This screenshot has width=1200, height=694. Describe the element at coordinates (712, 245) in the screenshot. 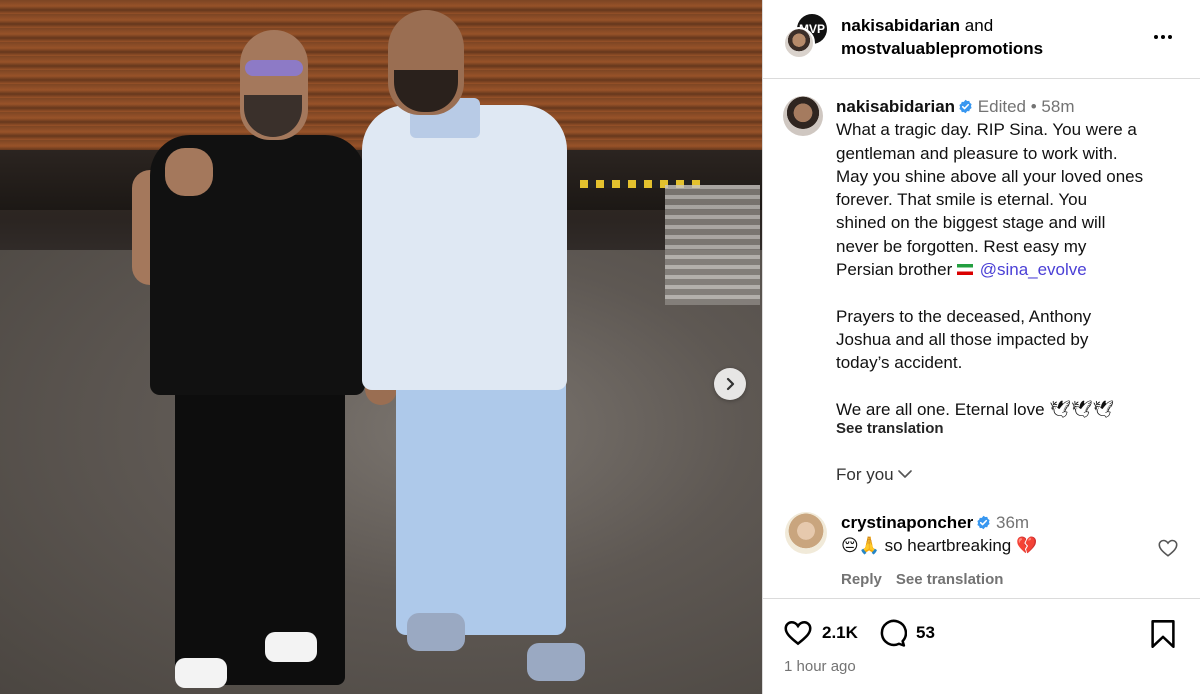

I see `equipment-rack` at that location.